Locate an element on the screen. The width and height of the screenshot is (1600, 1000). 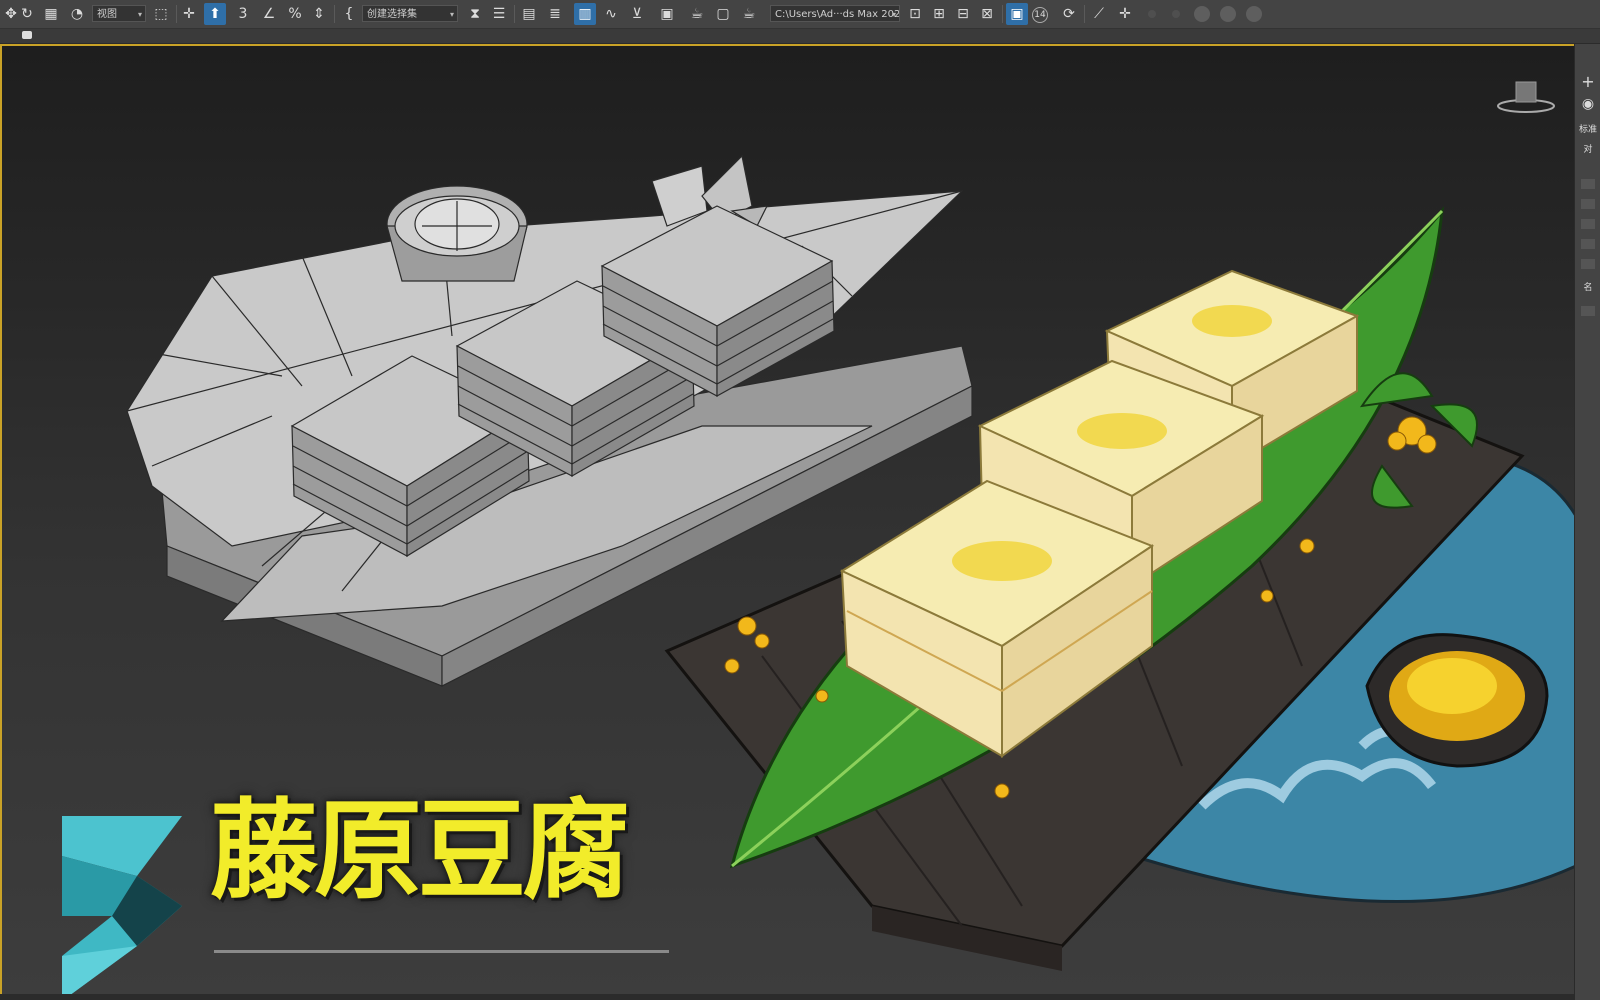
sphere-icon: ◉ is located at coordinates (1588, 104).